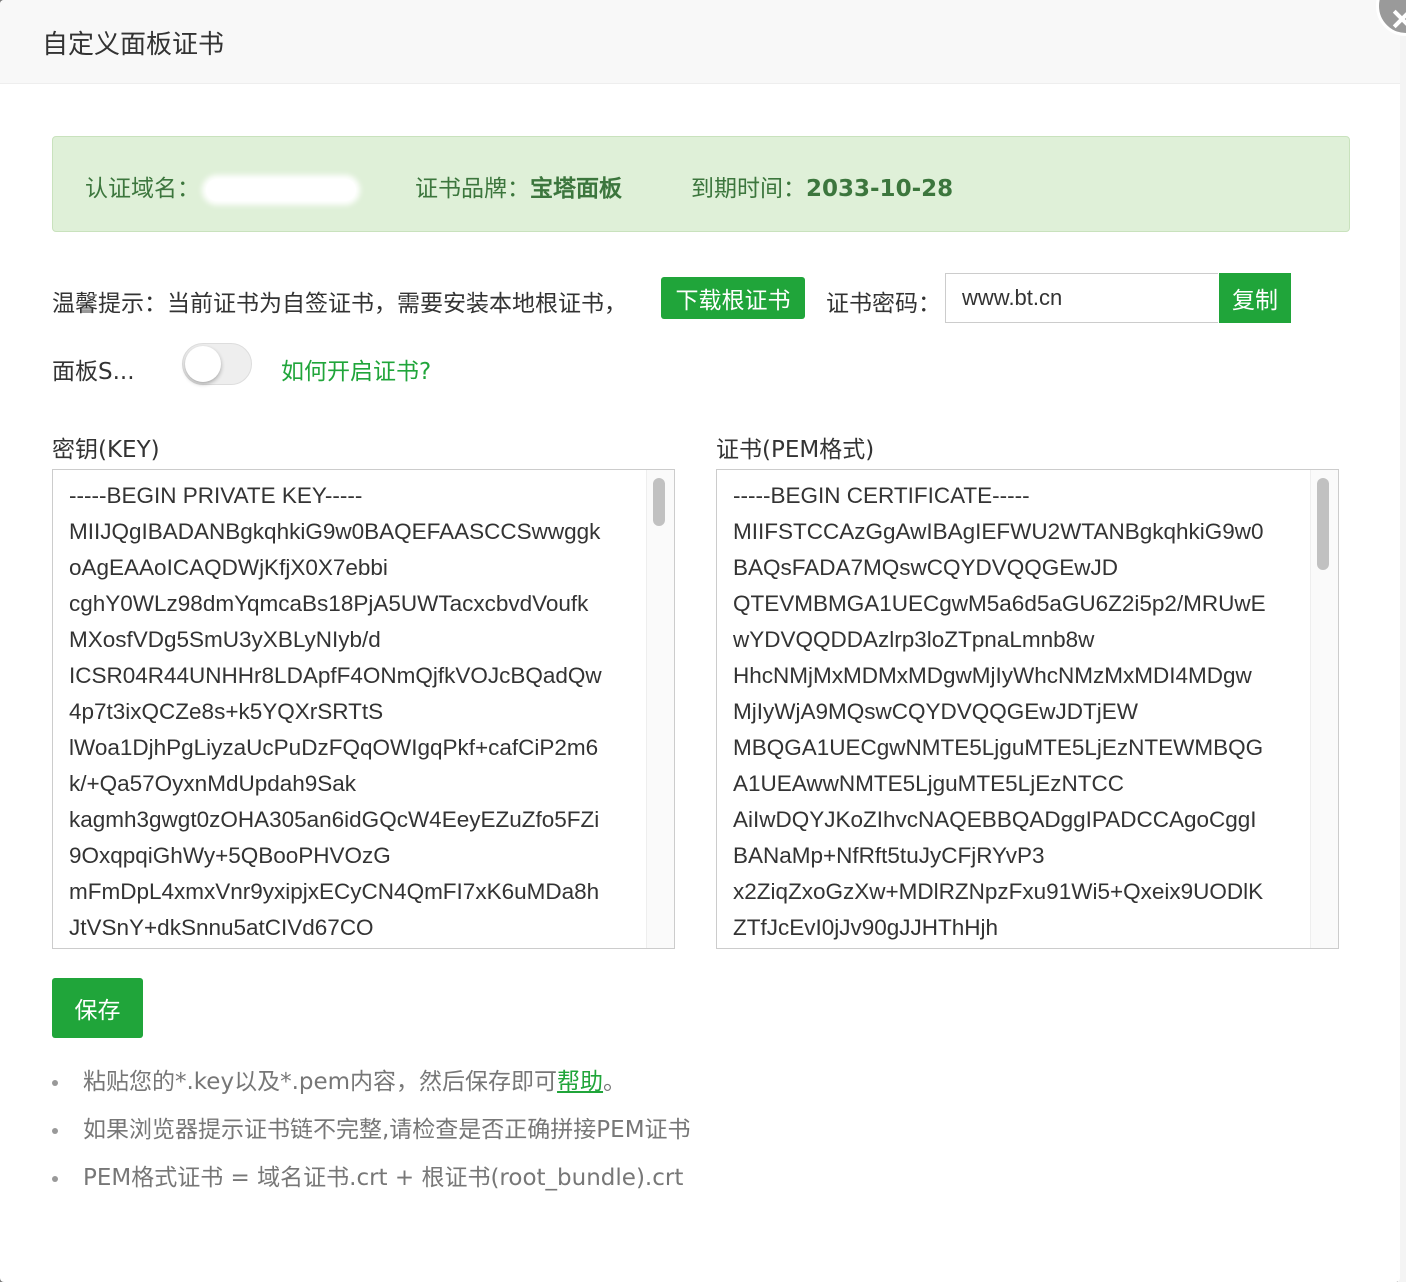  What do you see at coordinates (335, 531) in the screenshot?
I see `key-line: MIIJQgIBADANBgkqhkiG9w0BAQEFAASCCSwwggk` at bounding box center [335, 531].